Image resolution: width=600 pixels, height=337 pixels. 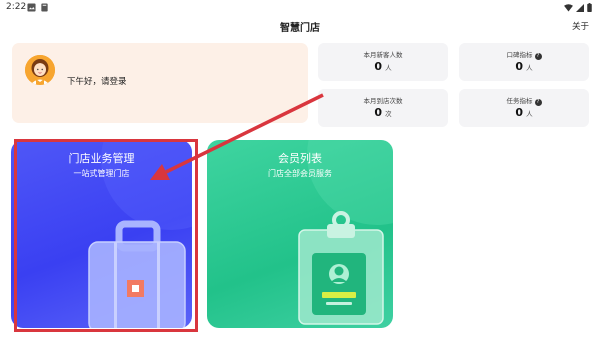 I want to click on avatar, so click(x=40, y=70).